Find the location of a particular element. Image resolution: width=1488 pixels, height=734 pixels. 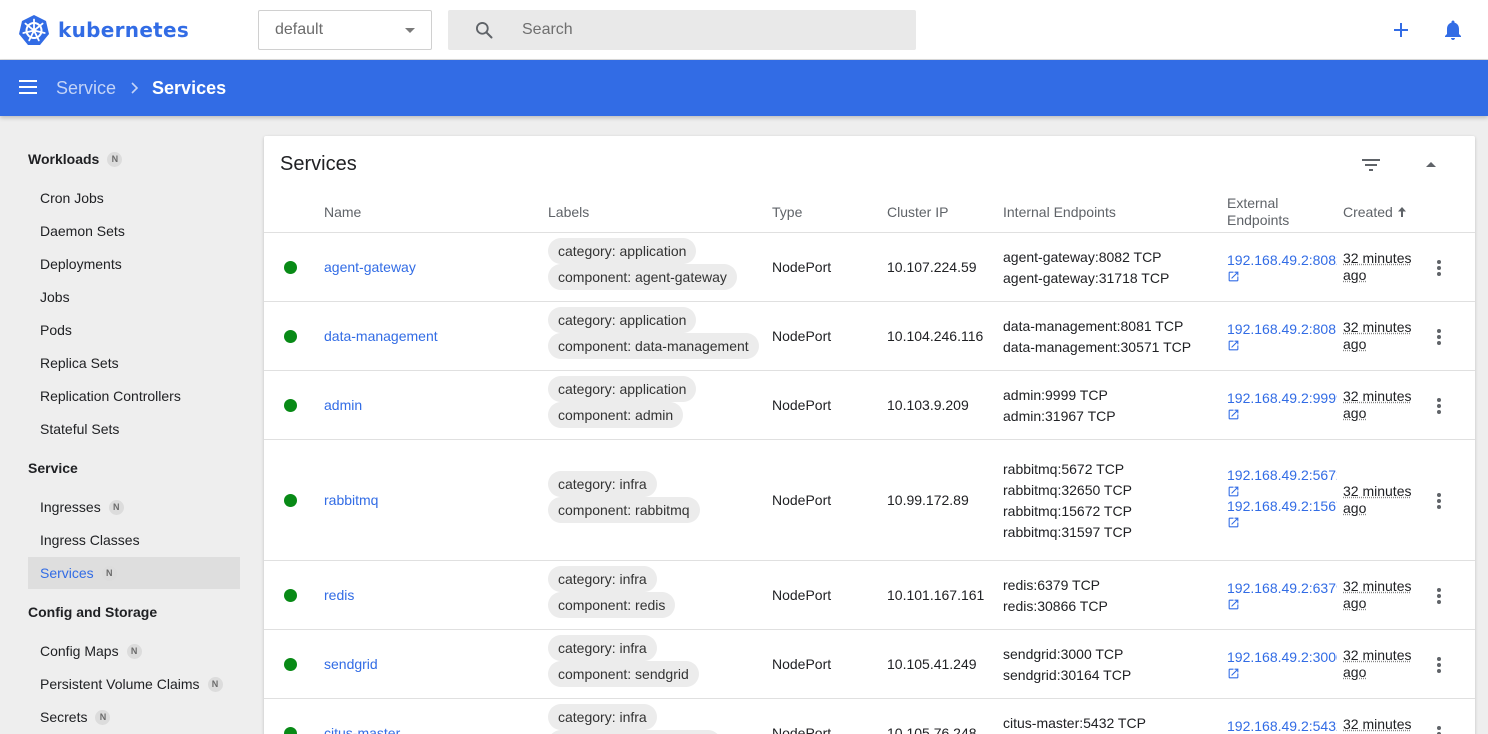

column-header-name: Name is located at coordinates (342, 212).